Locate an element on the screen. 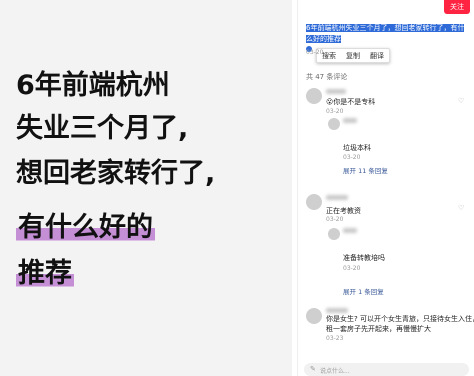 The width and height of the screenshot is (474, 376). comment-count: 共 47 条评论 is located at coordinates (327, 77).